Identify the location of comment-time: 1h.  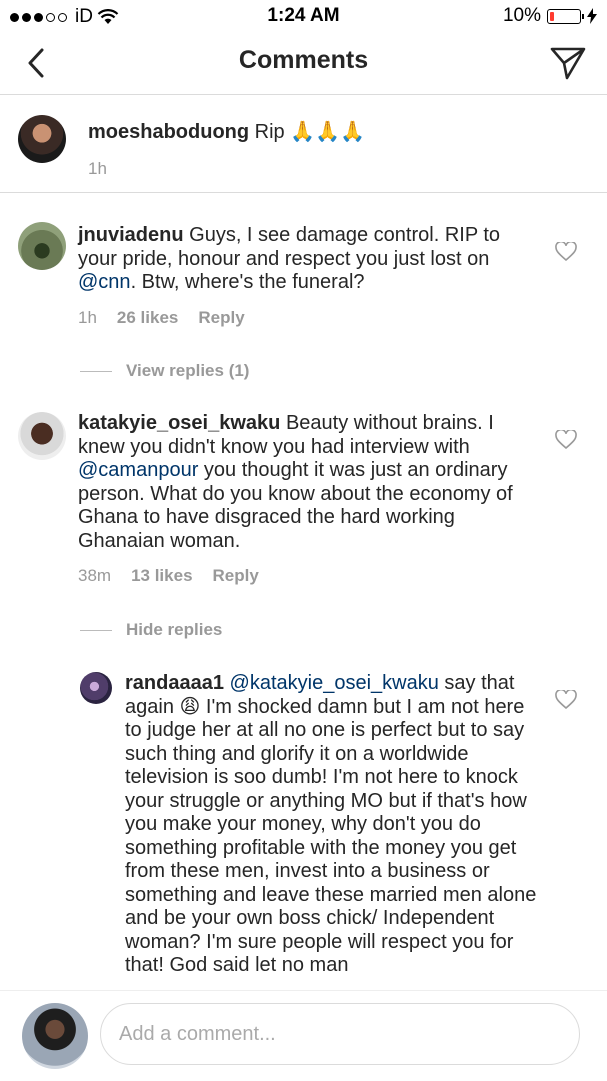
(87, 317).